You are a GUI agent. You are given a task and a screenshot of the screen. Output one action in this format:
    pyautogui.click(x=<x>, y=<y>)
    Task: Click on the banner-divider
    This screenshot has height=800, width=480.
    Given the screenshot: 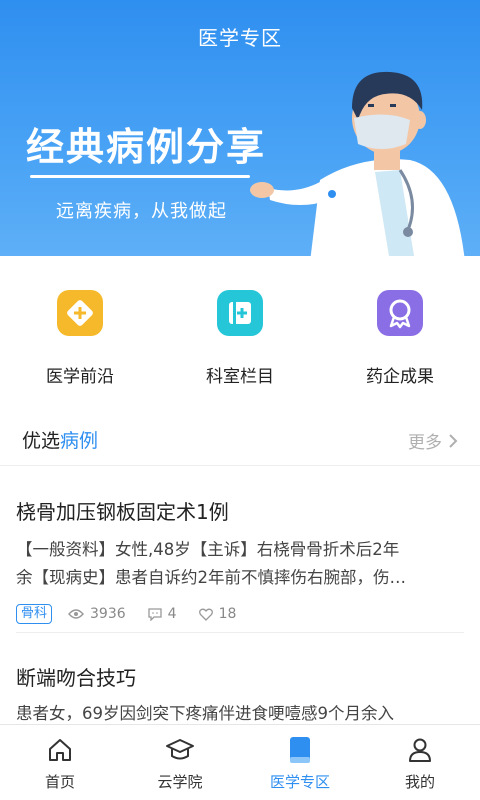 What is the action you would take?
    pyautogui.click(x=140, y=176)
    